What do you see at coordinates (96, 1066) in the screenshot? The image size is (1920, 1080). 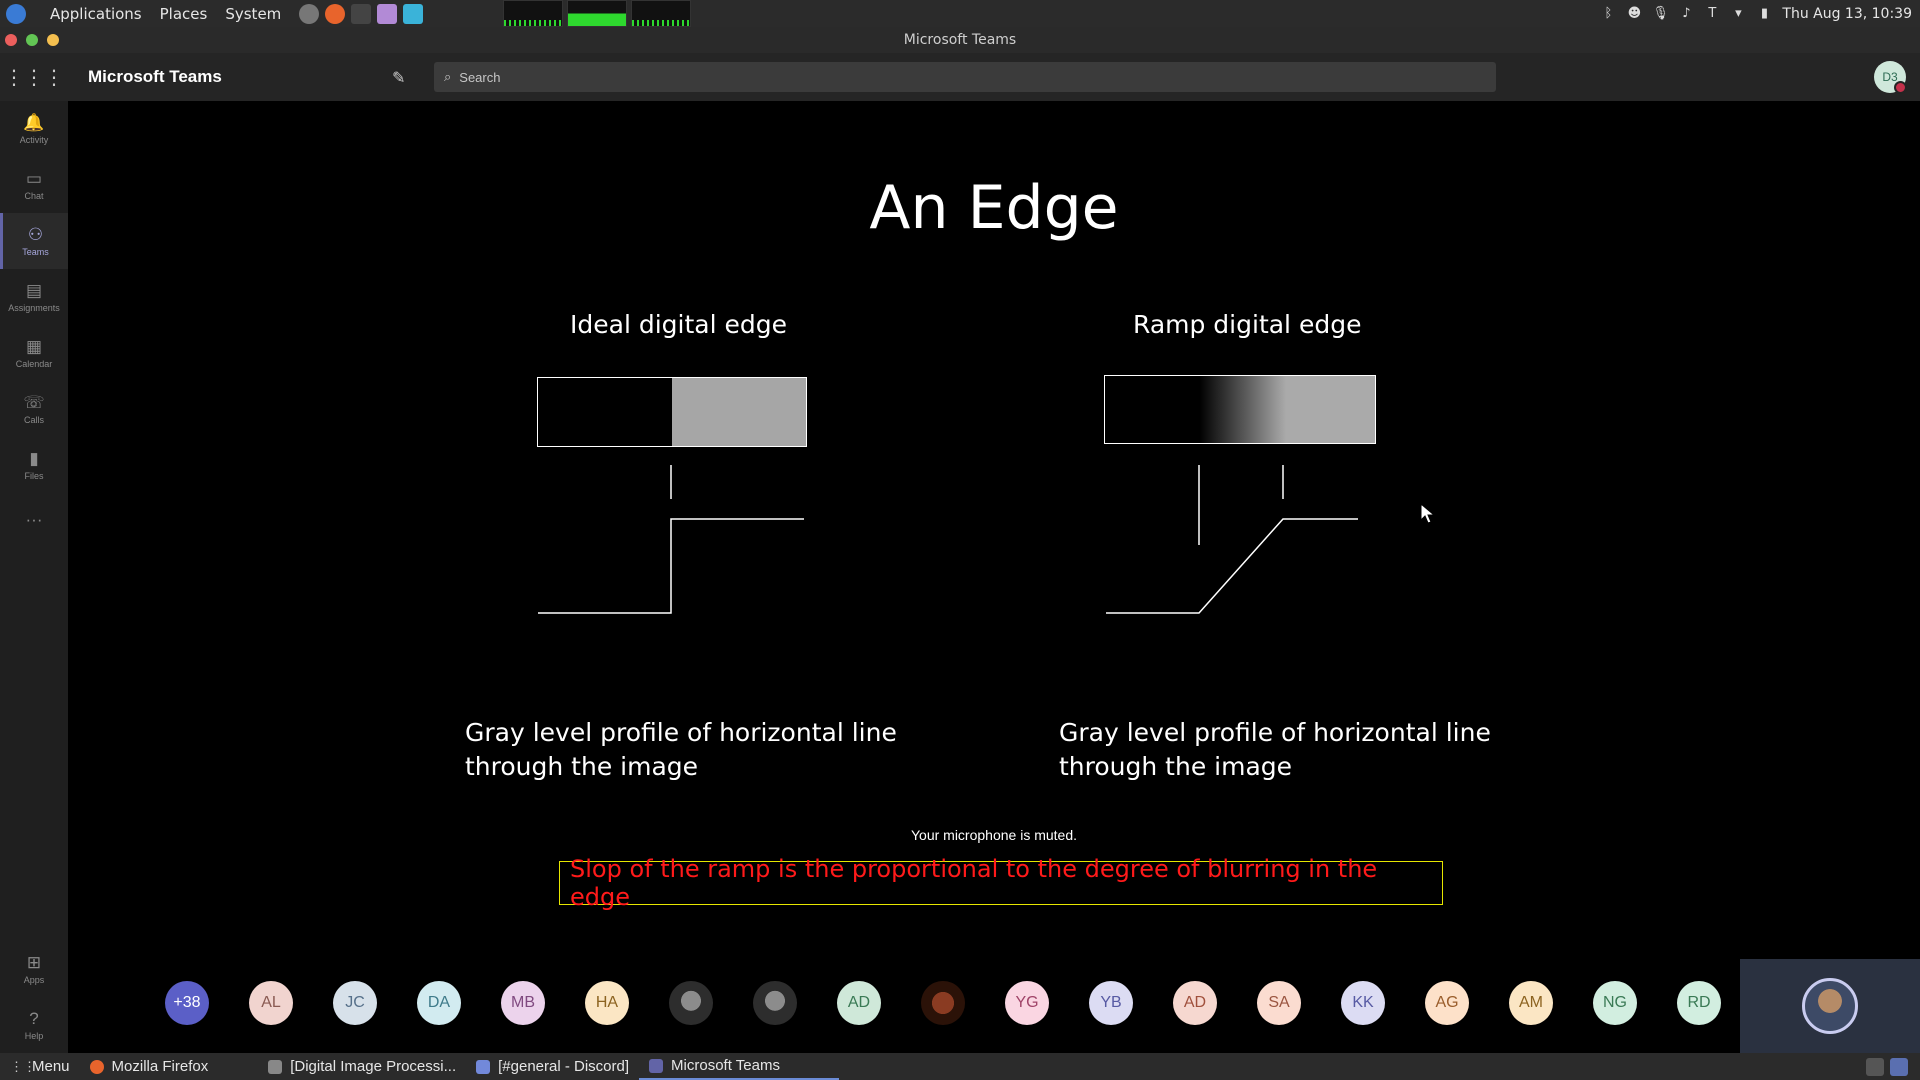 I see `firefox-icon` at bounding box center [96, 1066].